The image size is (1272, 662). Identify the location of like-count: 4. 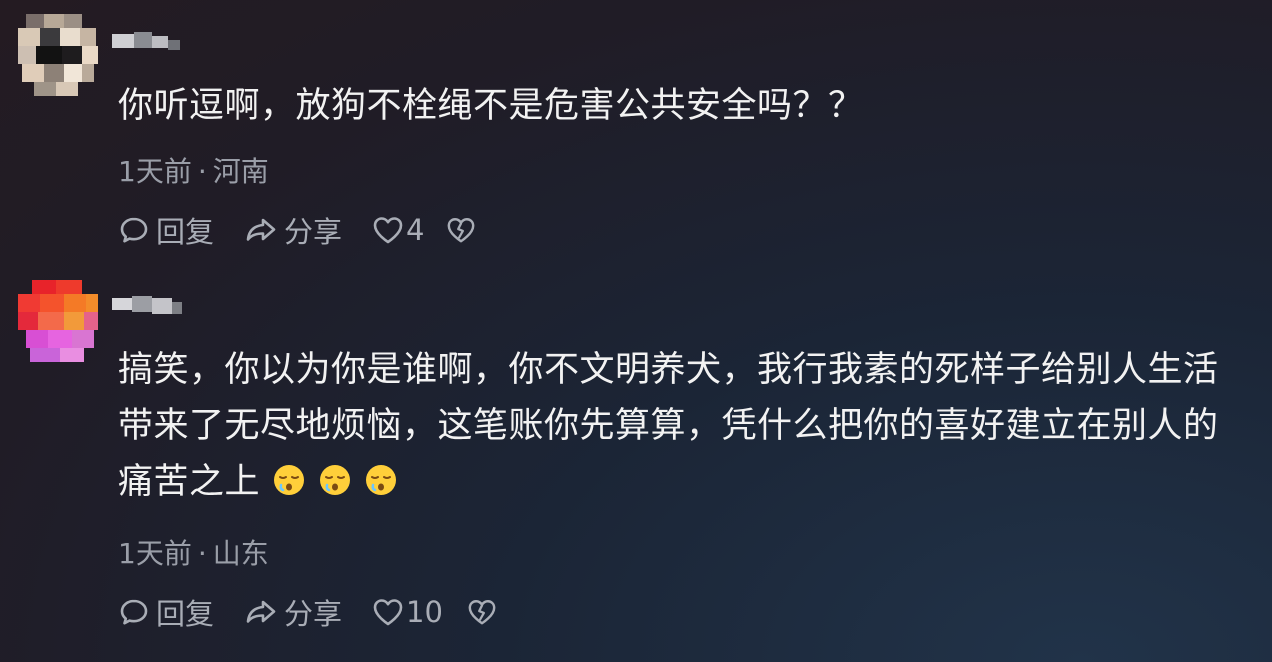
(415, 230).